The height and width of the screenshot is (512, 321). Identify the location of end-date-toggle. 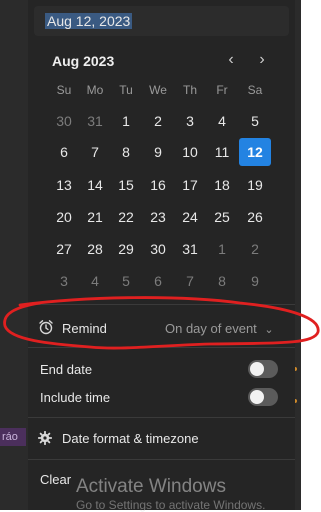
(263, 369).